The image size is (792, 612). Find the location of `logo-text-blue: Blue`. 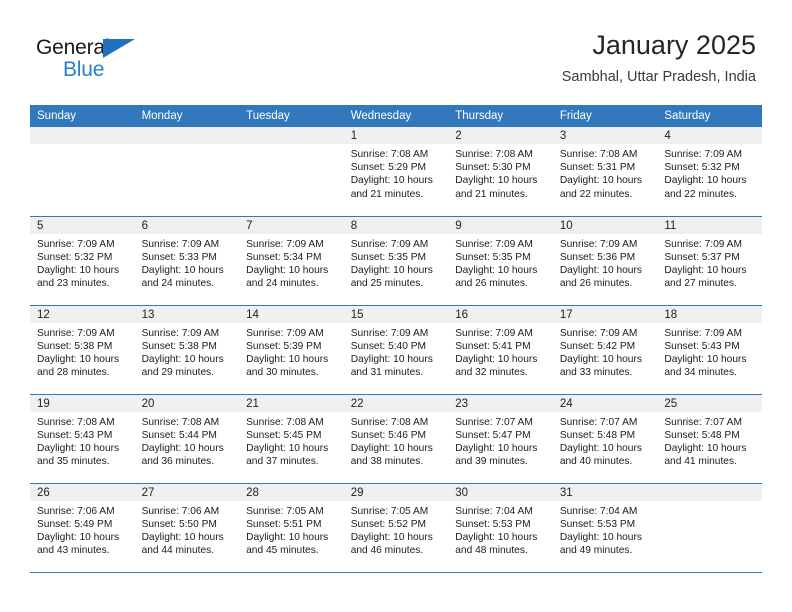

logo-text-blue: Blue is located at coordinates (84, 69).